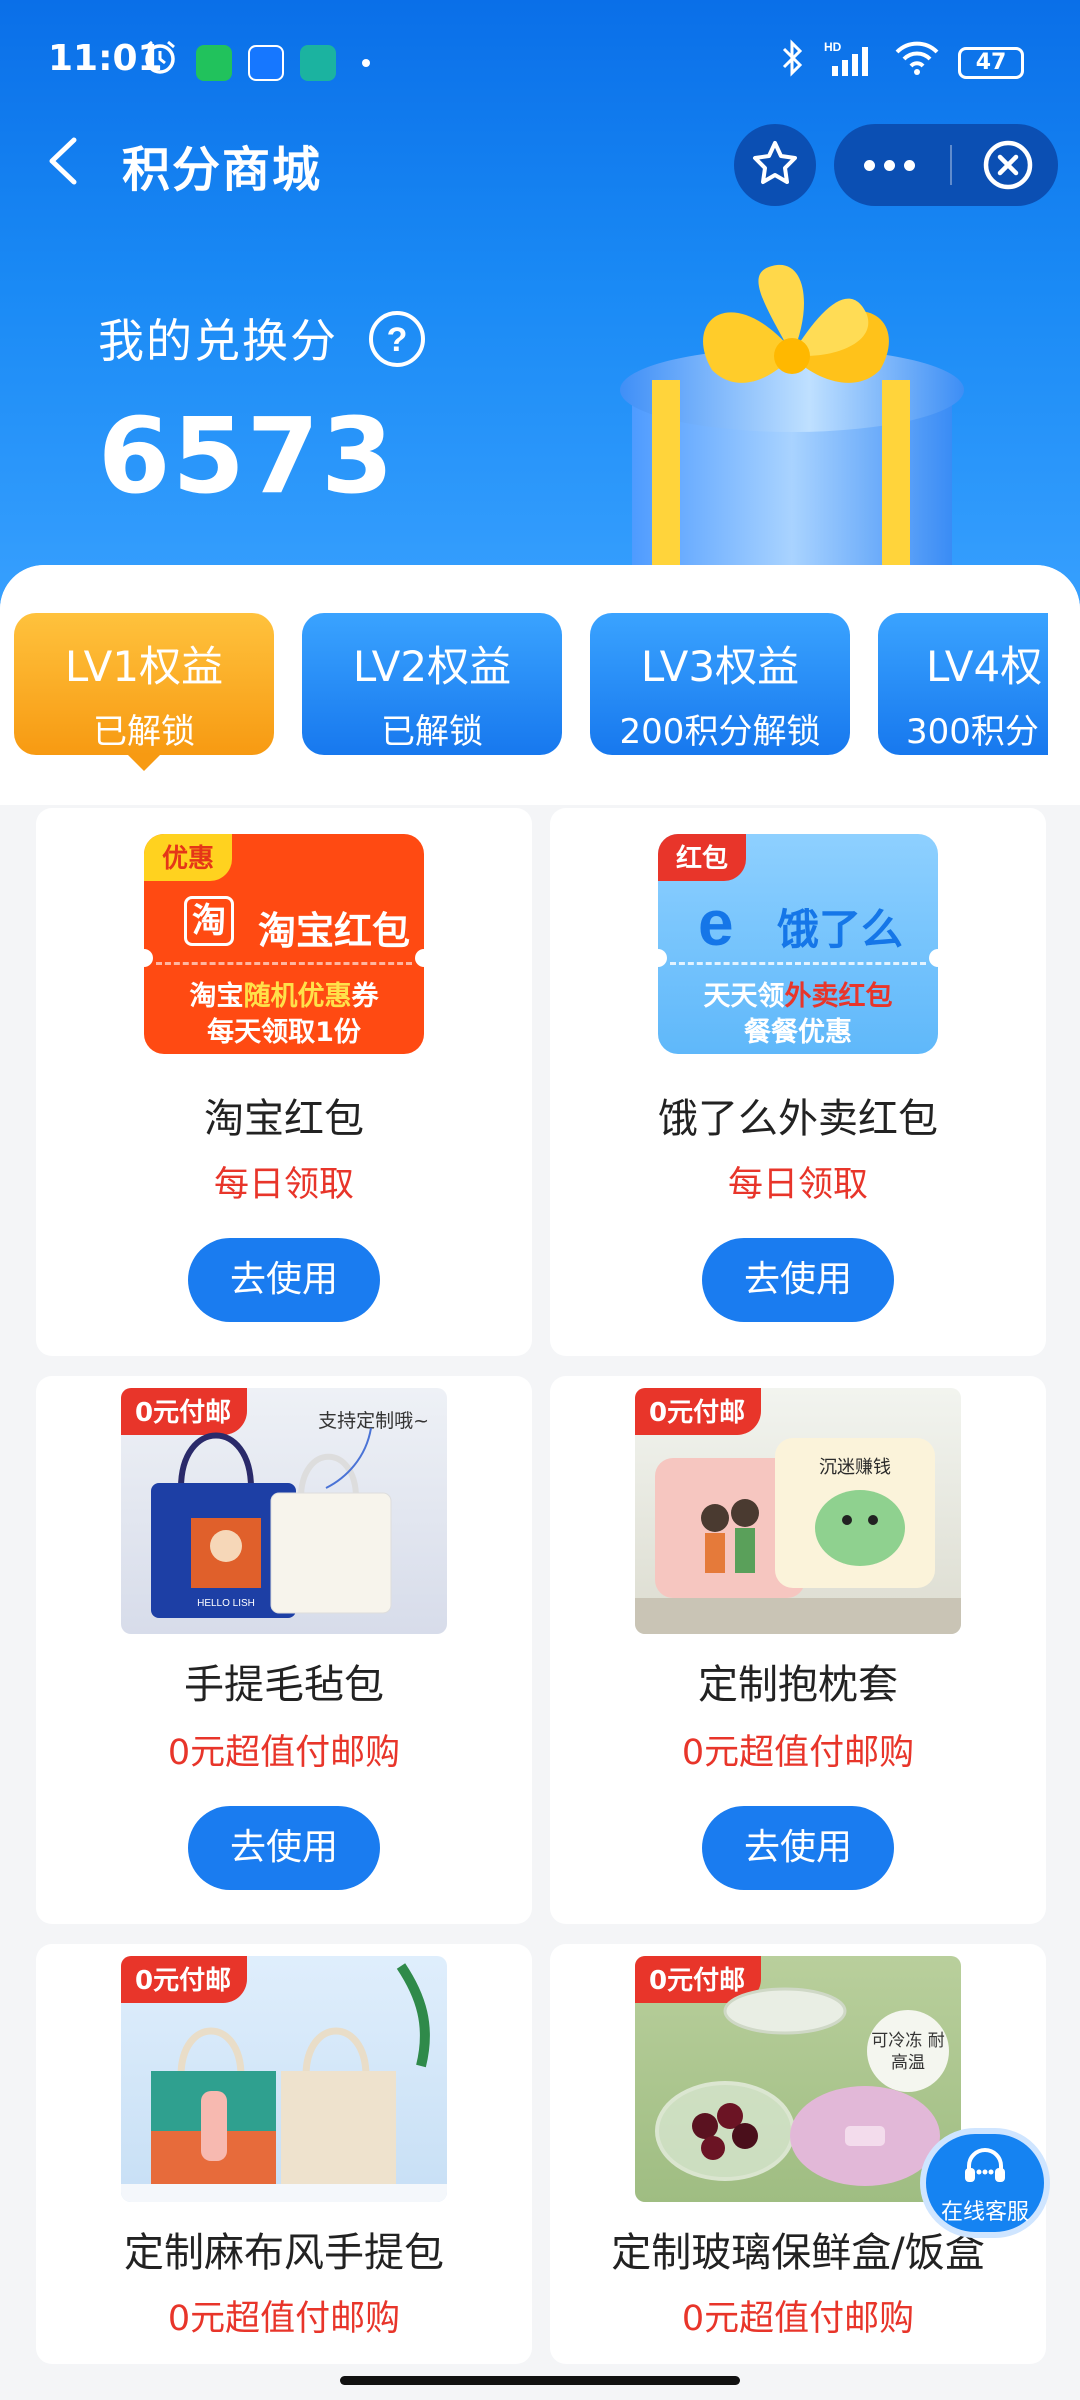  I want to click on tab-status: 300积分, so click(972, 732).